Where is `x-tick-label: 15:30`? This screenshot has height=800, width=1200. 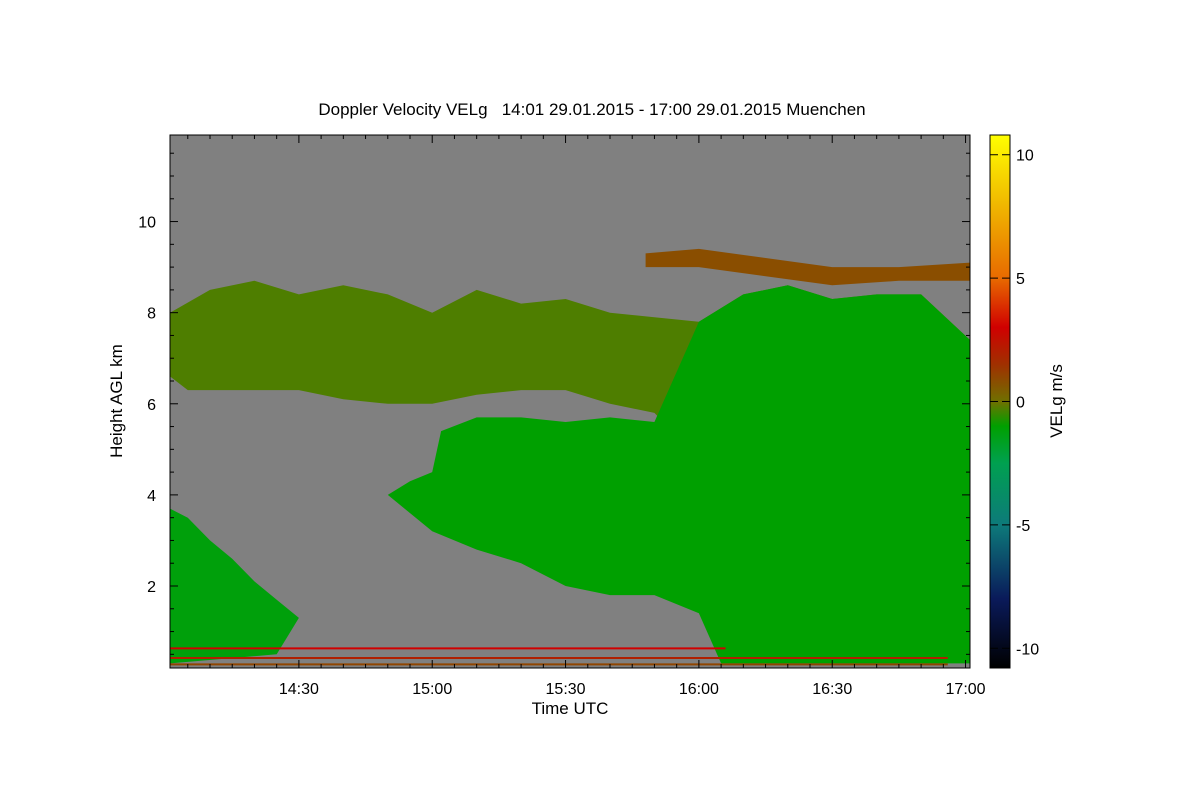
x-tick-label: 15:30 is located at coordinates (566, 689).